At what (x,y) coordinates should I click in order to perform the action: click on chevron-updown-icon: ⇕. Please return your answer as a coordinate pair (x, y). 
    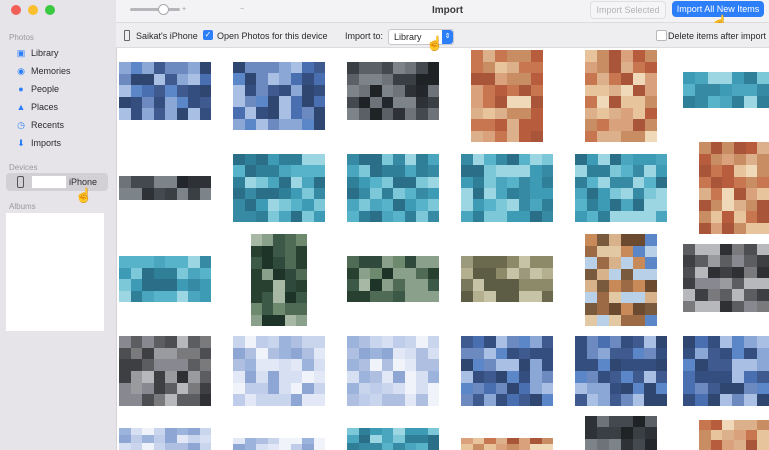
    Looking at the image, I should click on (447, 37).